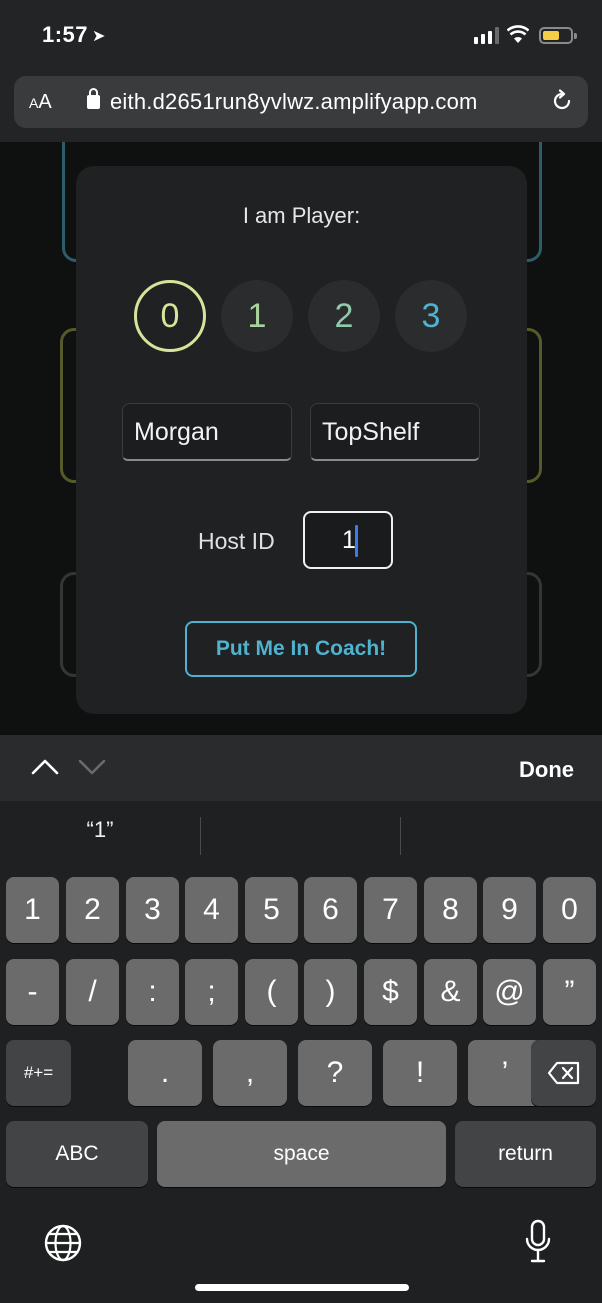  What do you see at coordinates (170, 316) in the screenshot?
I see `player-0-button: 0` at bounding box center [170, 316].